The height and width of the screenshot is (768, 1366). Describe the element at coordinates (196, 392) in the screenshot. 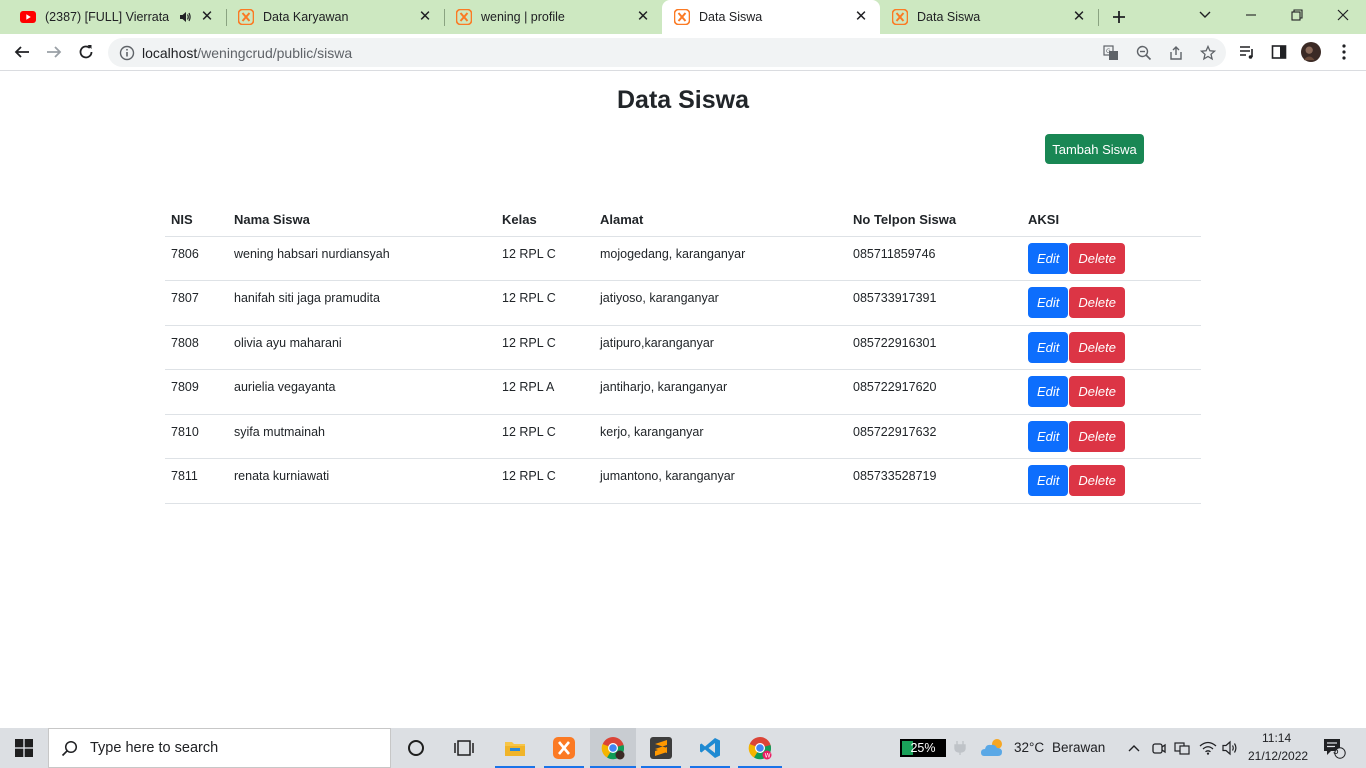

I see `cell-nis: 7809` at that location.